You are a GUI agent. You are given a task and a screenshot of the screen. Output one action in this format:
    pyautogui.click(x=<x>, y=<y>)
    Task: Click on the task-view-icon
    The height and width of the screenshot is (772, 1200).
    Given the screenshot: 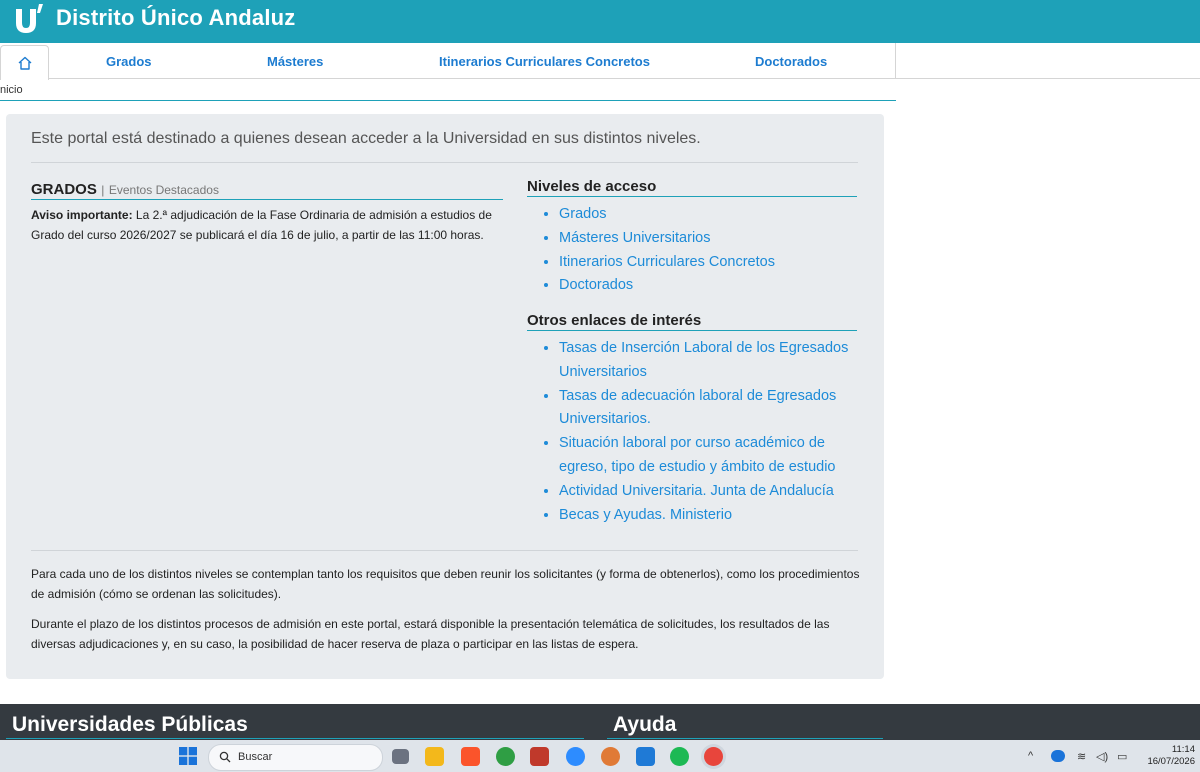 What is the action you would take?
    pyautogui.click(x=400, y=756)
    